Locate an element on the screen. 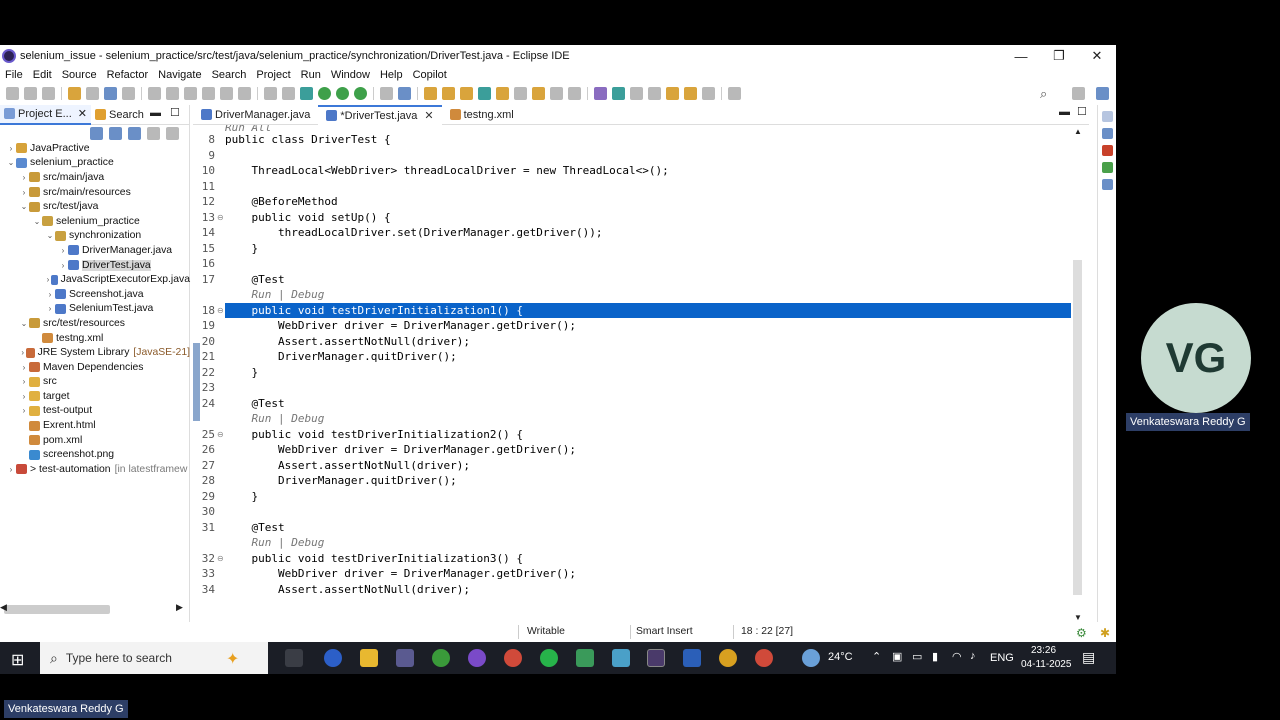 The image size is (1280, 720). notepad-plus-icon is located at coordinates (585, 658).